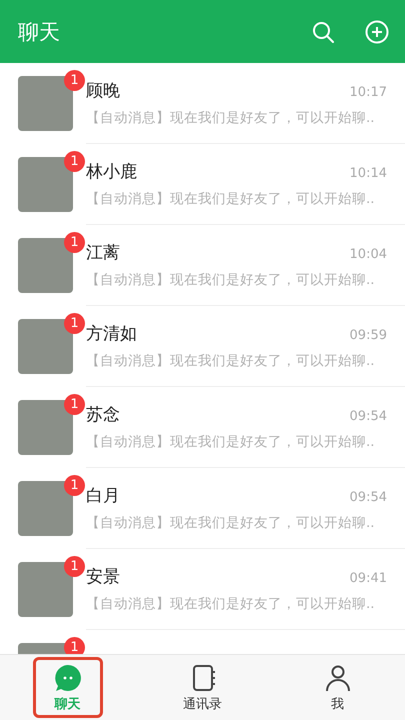 Image resolution: width=405 pixels, height=720 pixels. Describe the element at coordinates (111, 172) in the screenshot. I see `contact-name: 林小鹿` at that location.